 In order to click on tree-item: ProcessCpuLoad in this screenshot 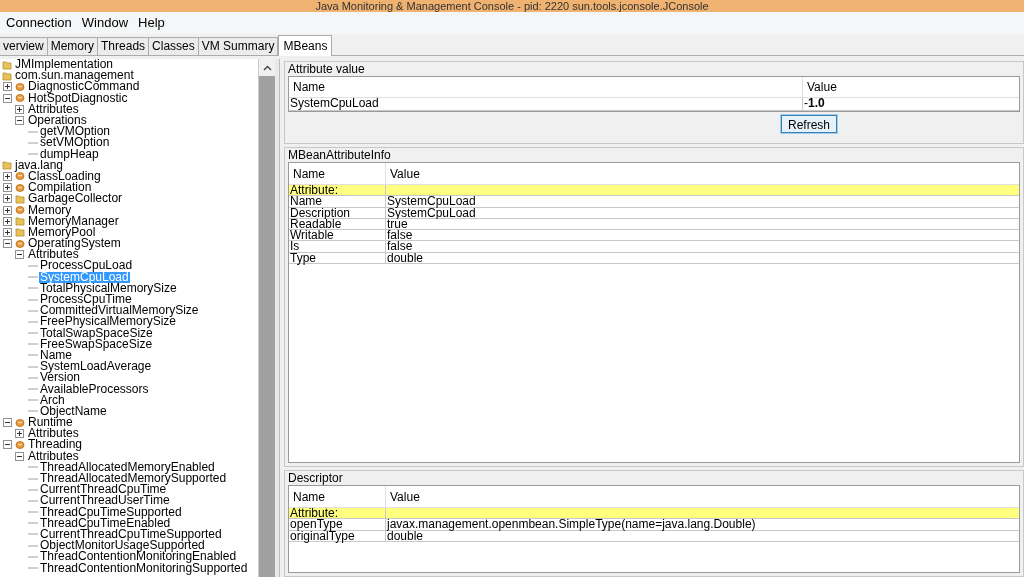, I will do `click(86, 266)`.